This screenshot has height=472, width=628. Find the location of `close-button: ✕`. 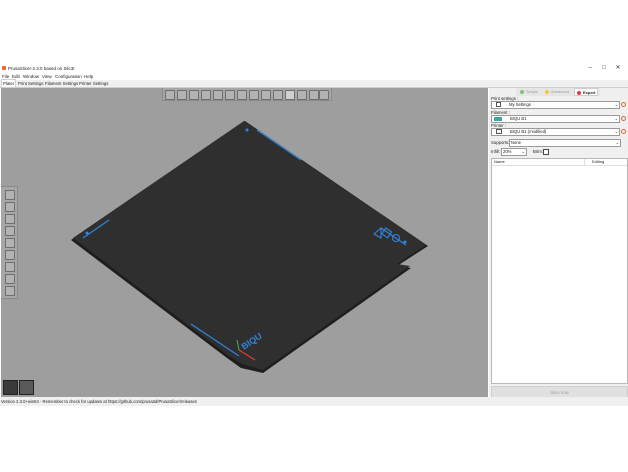

close-button: ✕ is located at coordinates (618, 68).